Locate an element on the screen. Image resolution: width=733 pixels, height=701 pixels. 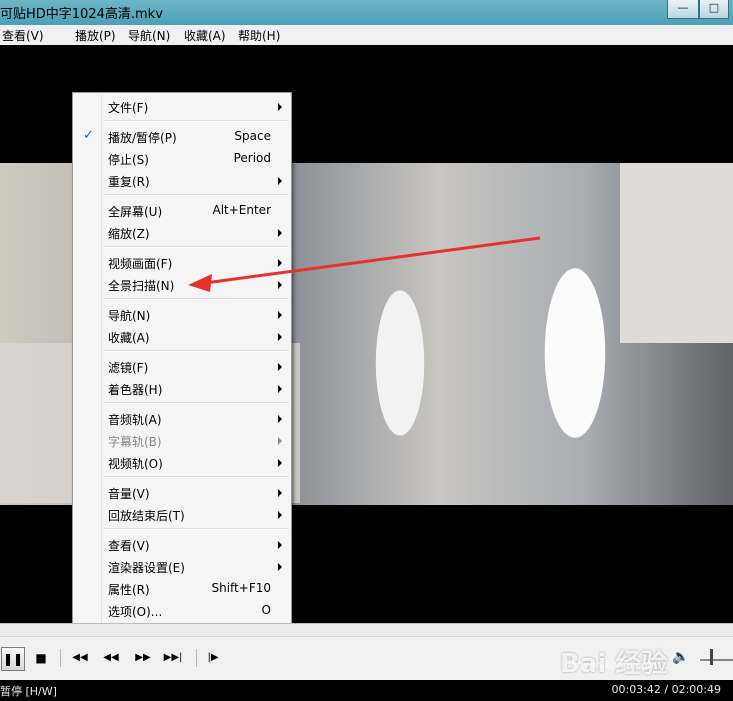
menu-navigate: 导航(N) is located at coordinates (149, 35).